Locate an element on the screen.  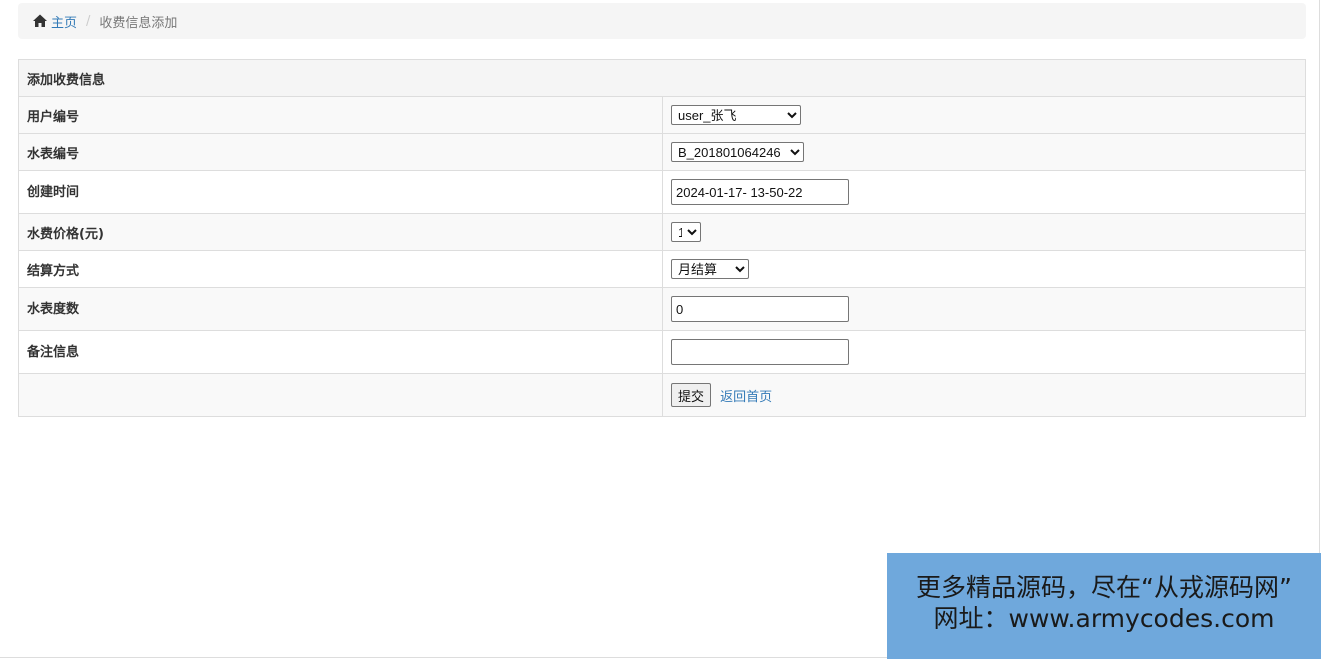
row-user-id: 用户编号 user_张飞 is located at coordinates (662, 115).